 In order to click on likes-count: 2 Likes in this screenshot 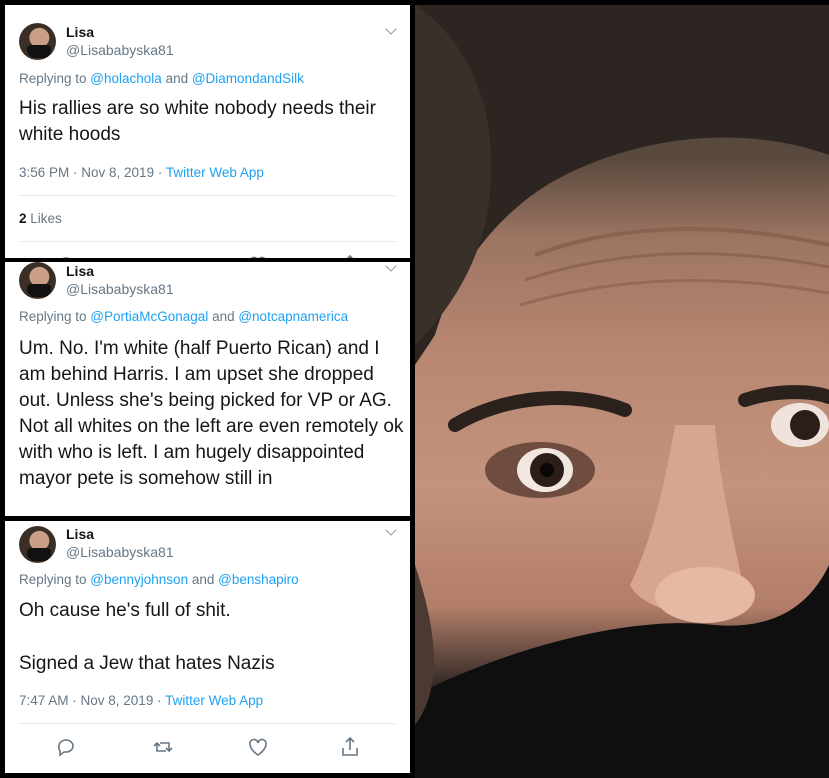, I will do `click(40, 218)`.